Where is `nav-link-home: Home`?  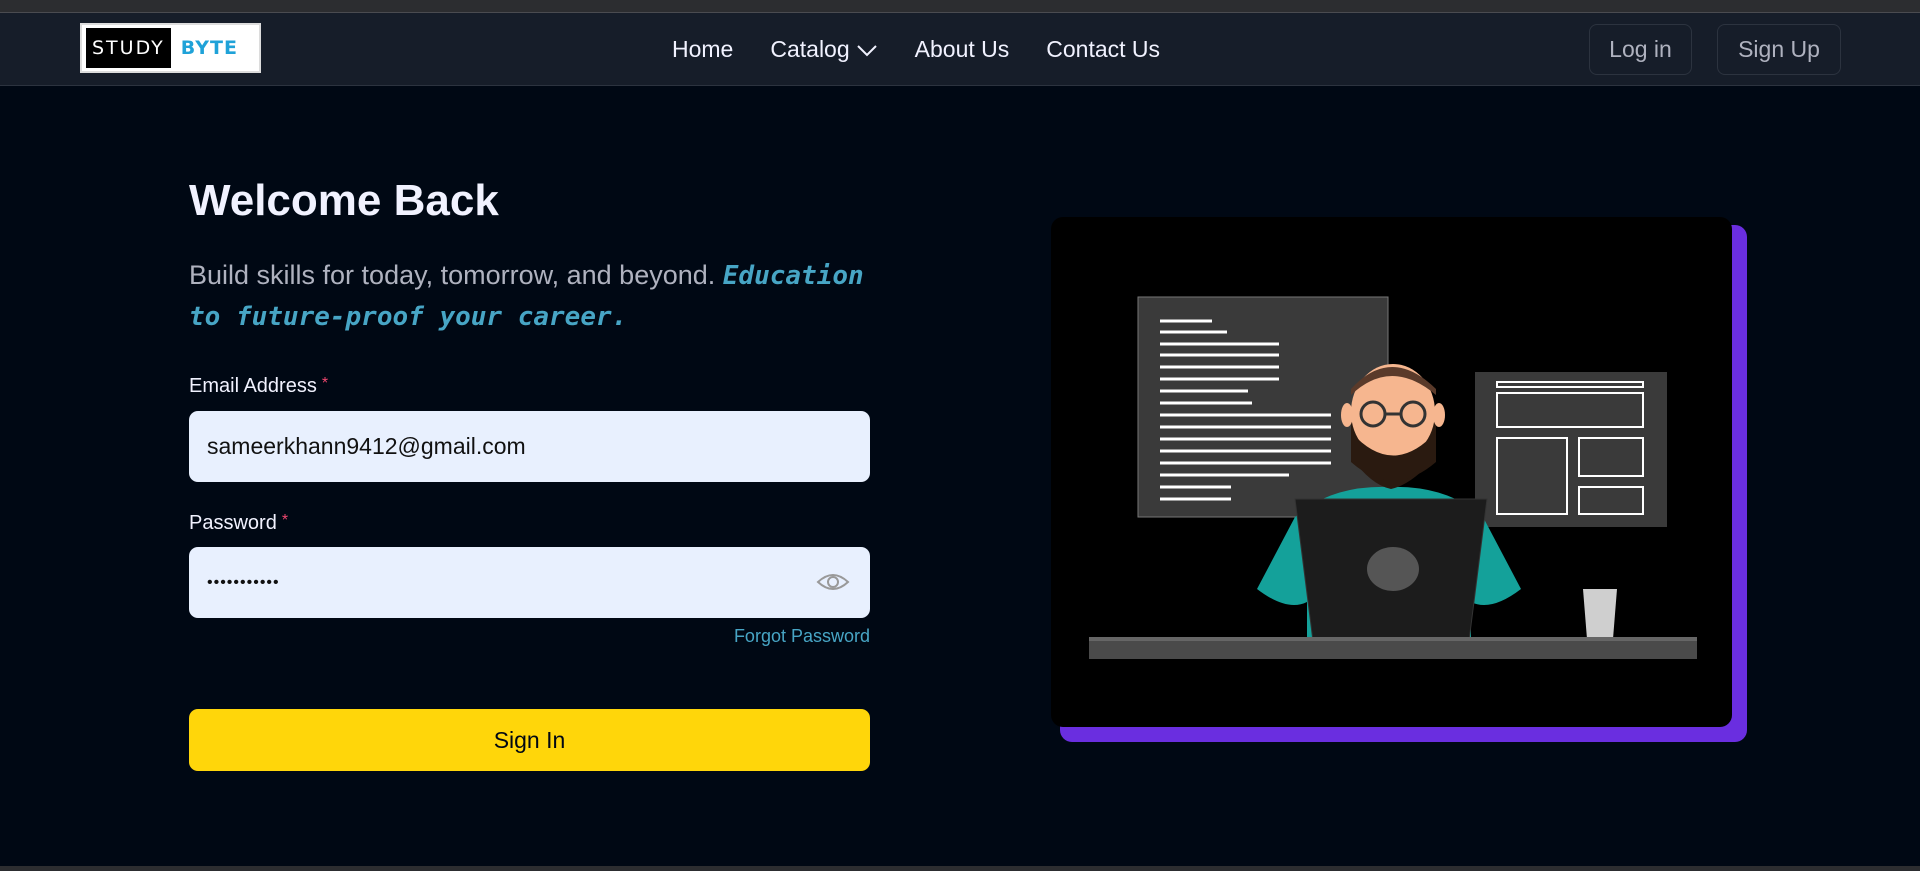 nav-link-home: Home is located at coordinates (702, 49).